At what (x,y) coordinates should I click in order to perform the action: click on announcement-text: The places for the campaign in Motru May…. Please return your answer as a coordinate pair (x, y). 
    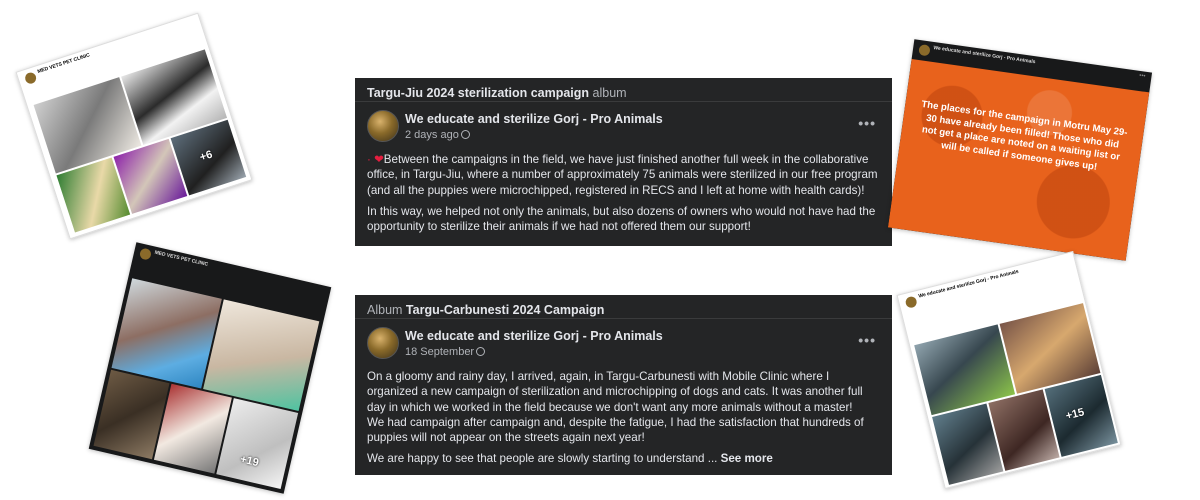
    Looking at the image, I should click on (1024, 135).